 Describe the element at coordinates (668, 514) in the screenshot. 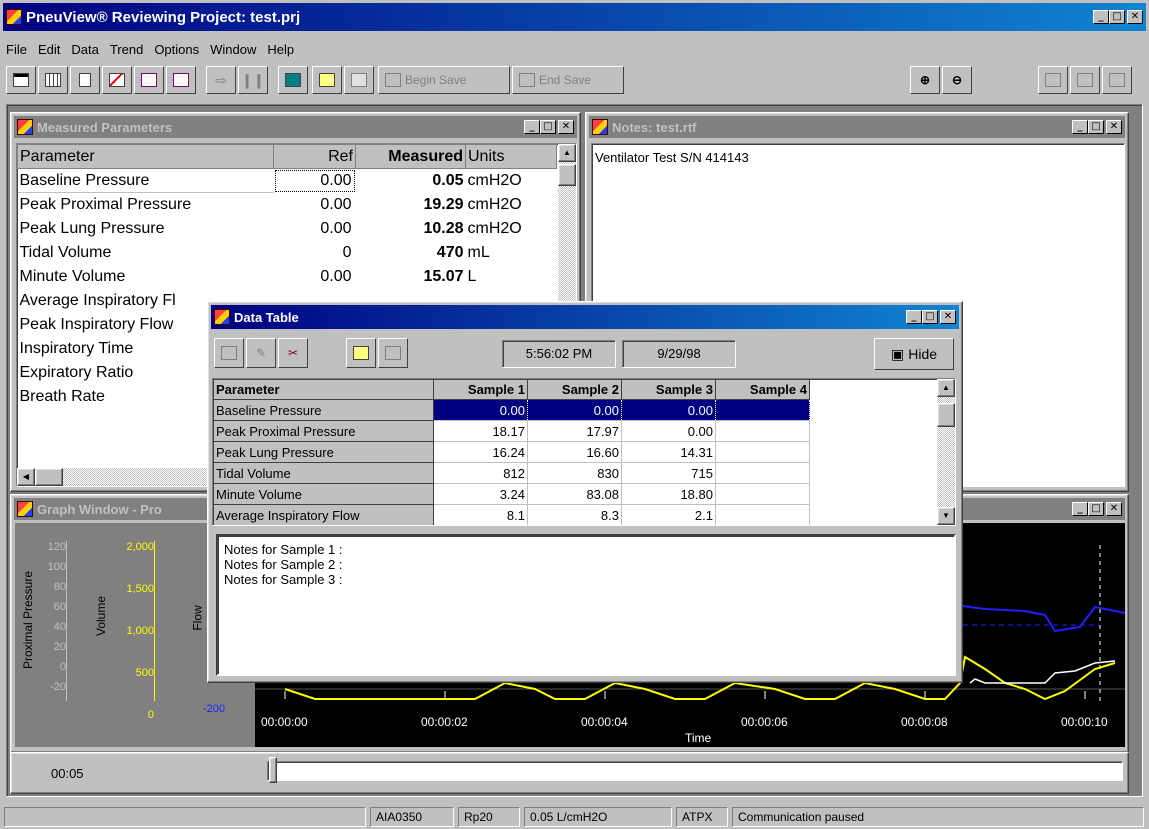

I see `sample-cell: 2.1` at that location.